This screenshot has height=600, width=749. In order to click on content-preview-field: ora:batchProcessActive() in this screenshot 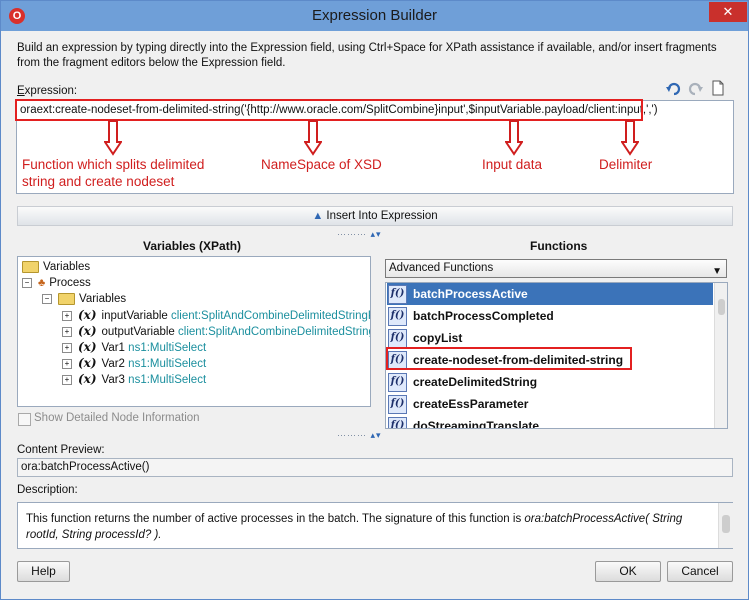, I will do `click(375, 467)`.